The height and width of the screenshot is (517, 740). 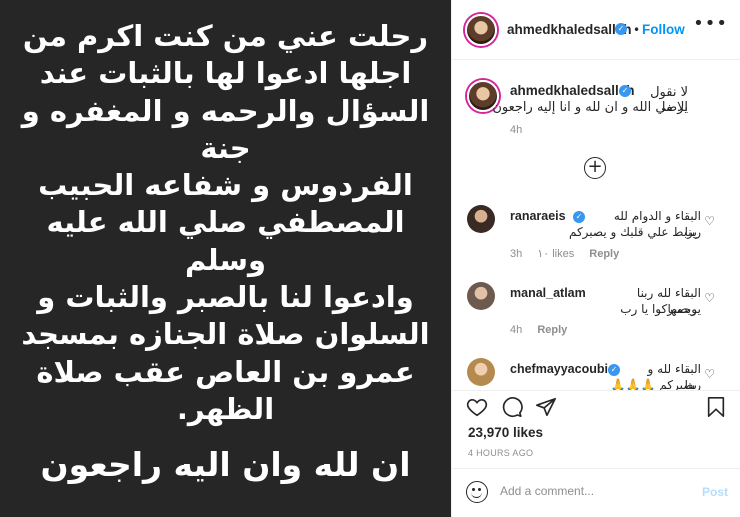 I want to click on caption-text-line2: يرضي الله و ان لله و انا إليه راجعون, so click(x=590, y=107).